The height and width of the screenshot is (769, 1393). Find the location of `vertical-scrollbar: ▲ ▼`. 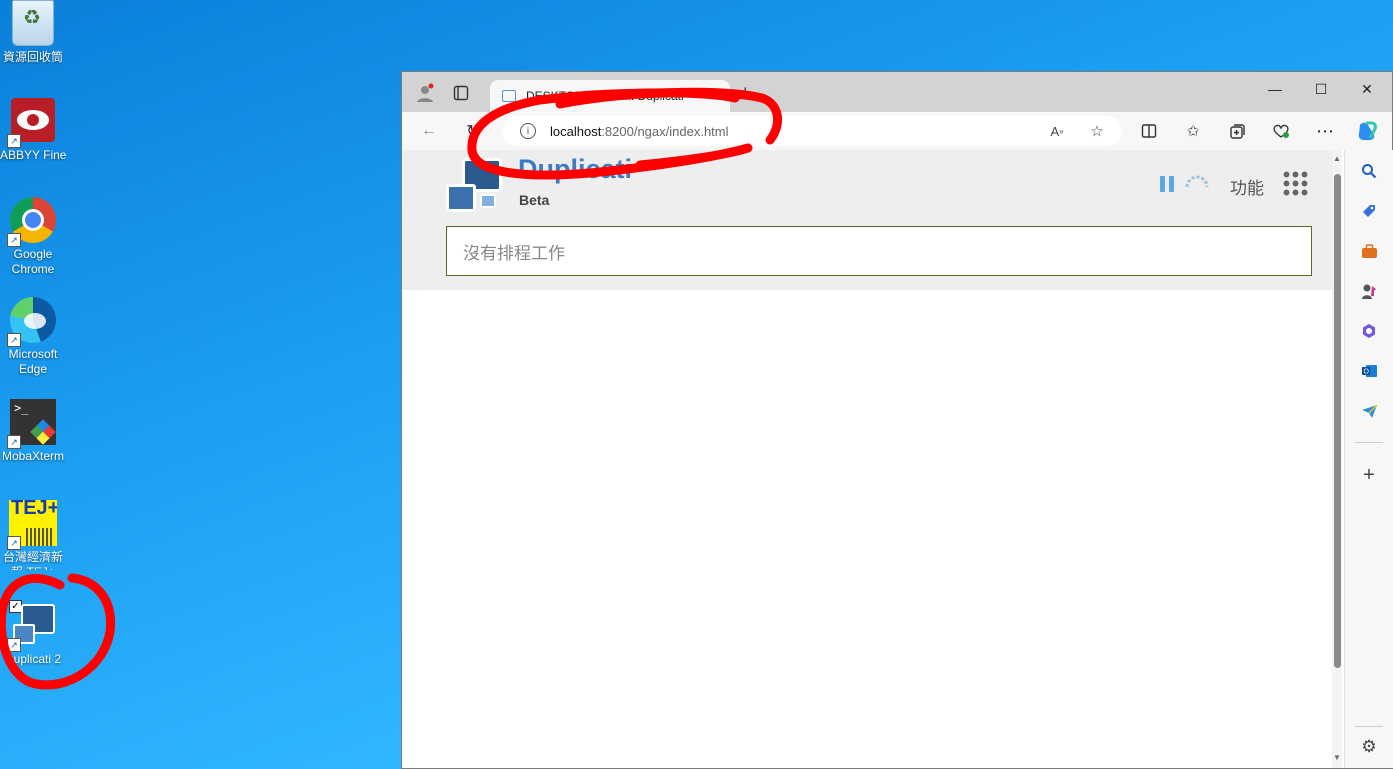

vertical-scrollbar: ▲ ▼ is located at coordinates (1337, 459).